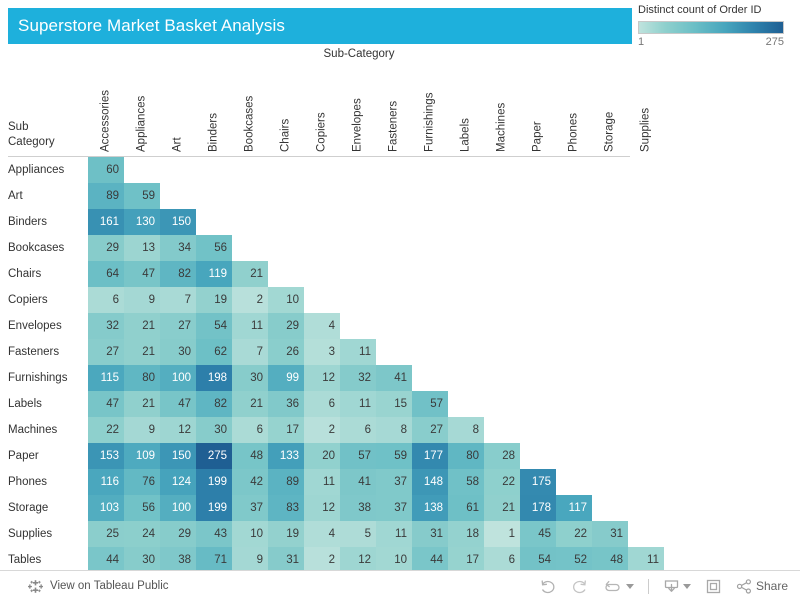 Image resolution: width=800 pixels, height=600 pixels. I want to click on heatmap-cell: 45, so click(538, 534).